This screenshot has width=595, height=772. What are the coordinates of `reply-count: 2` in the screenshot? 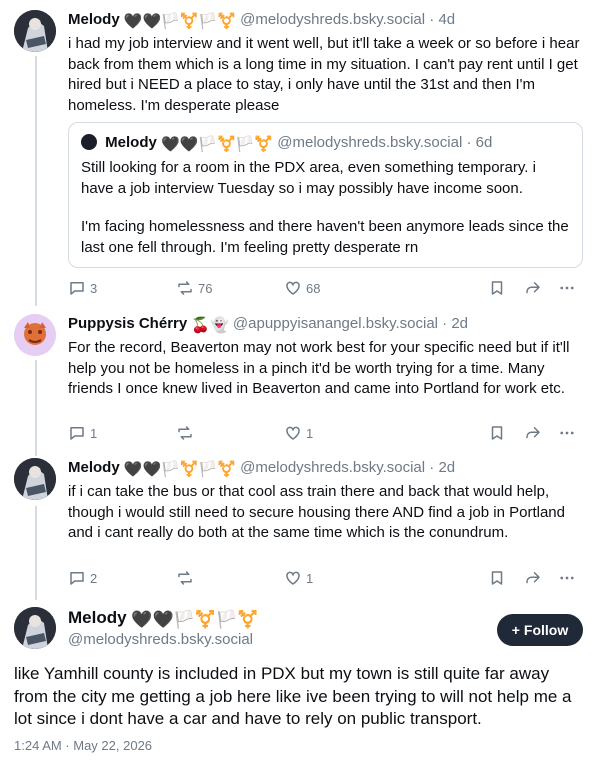 It's located at (94, 578).